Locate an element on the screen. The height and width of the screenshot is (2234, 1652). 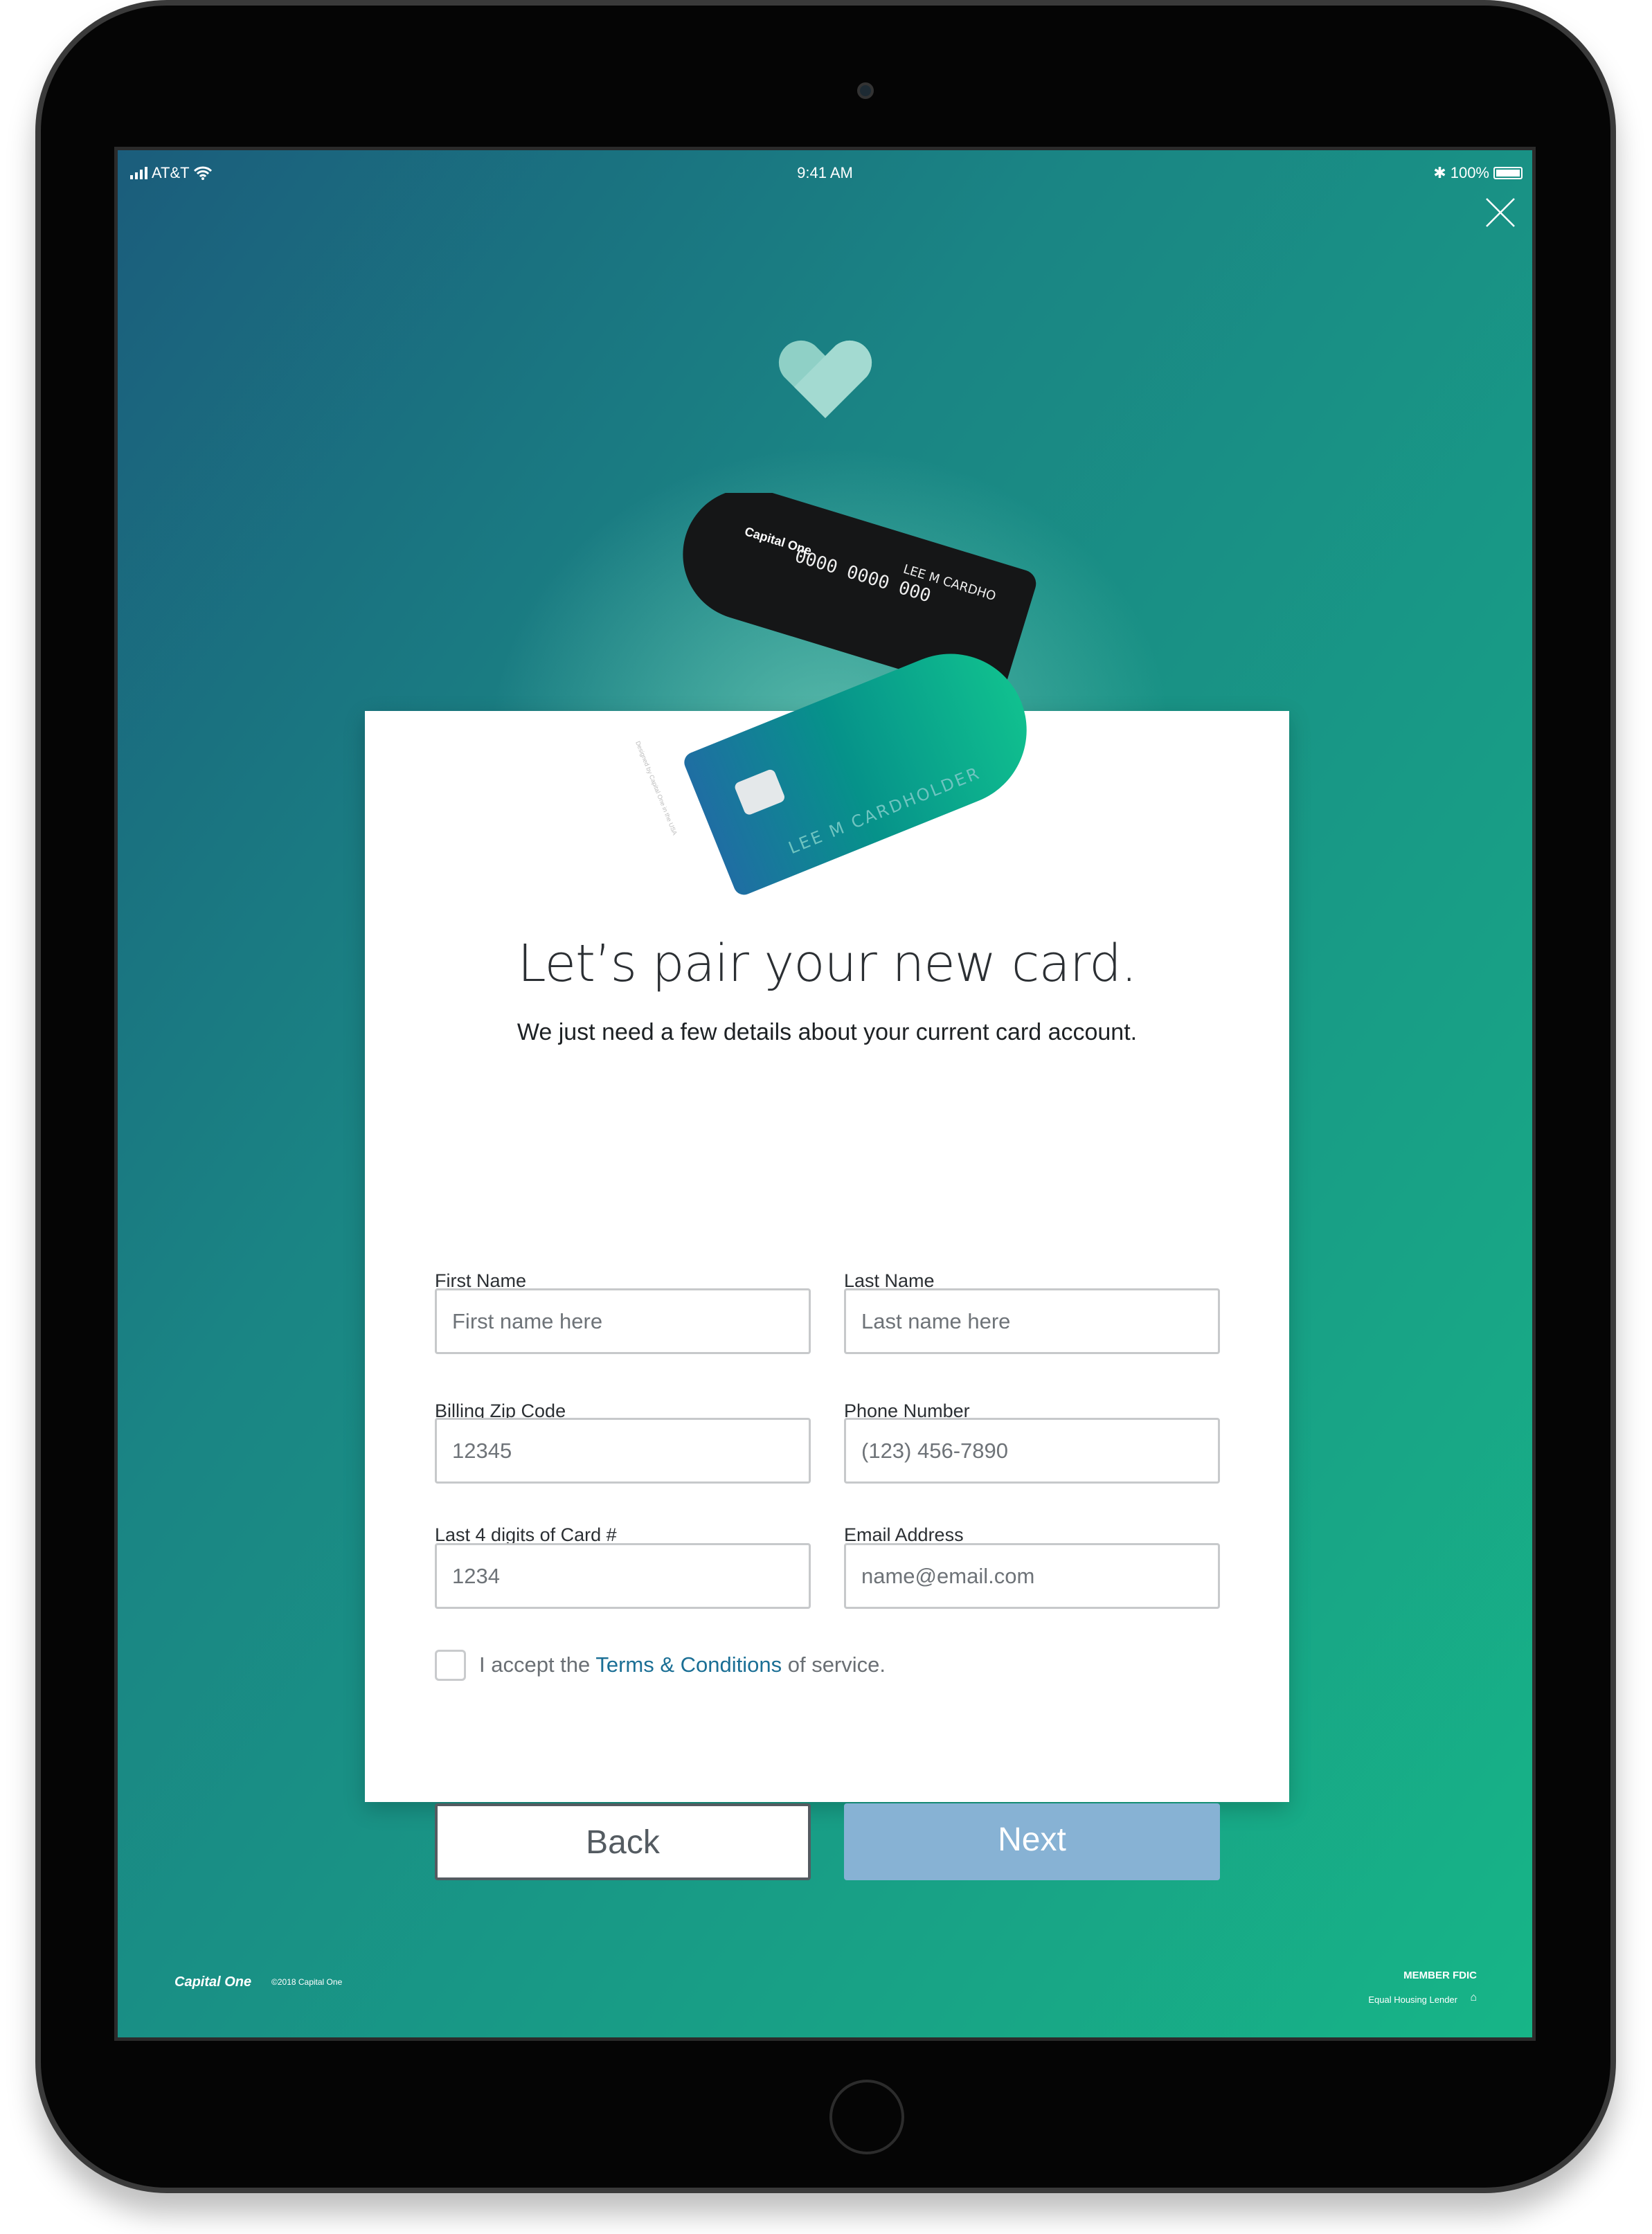
terms-link: Terms & Conditions is located at coordinates (688, 1664).